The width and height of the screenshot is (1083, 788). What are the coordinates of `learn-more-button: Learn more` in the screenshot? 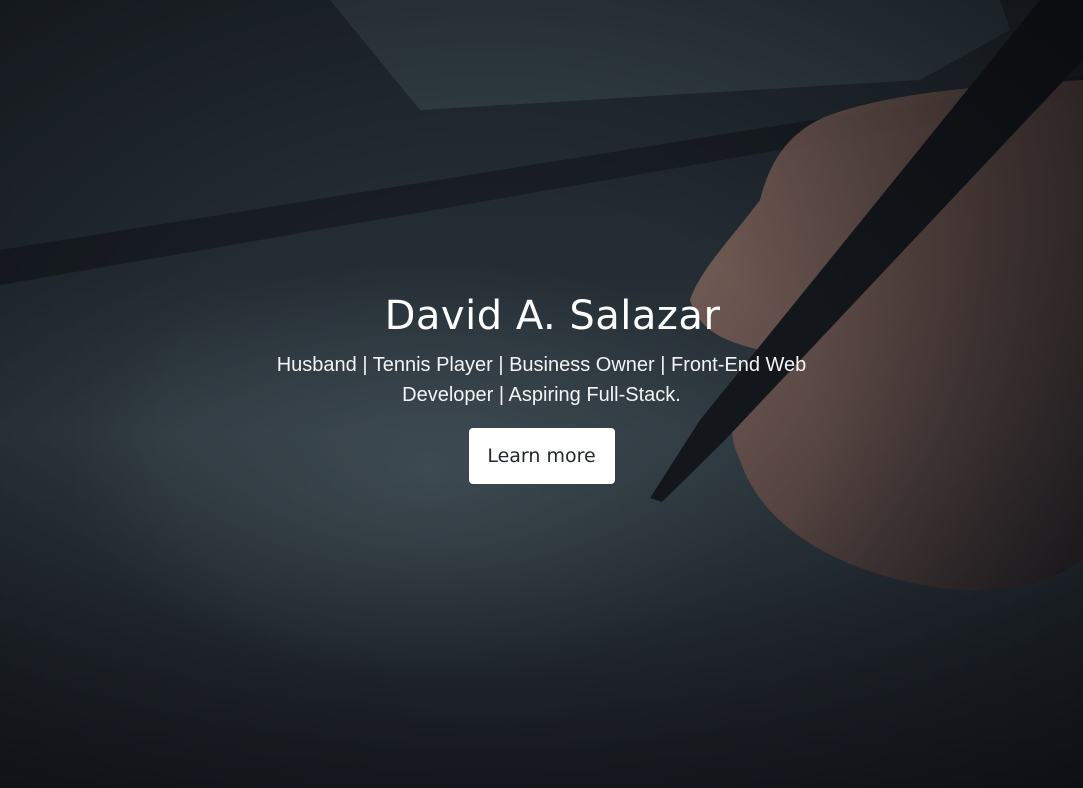 It's located at (541, 456).